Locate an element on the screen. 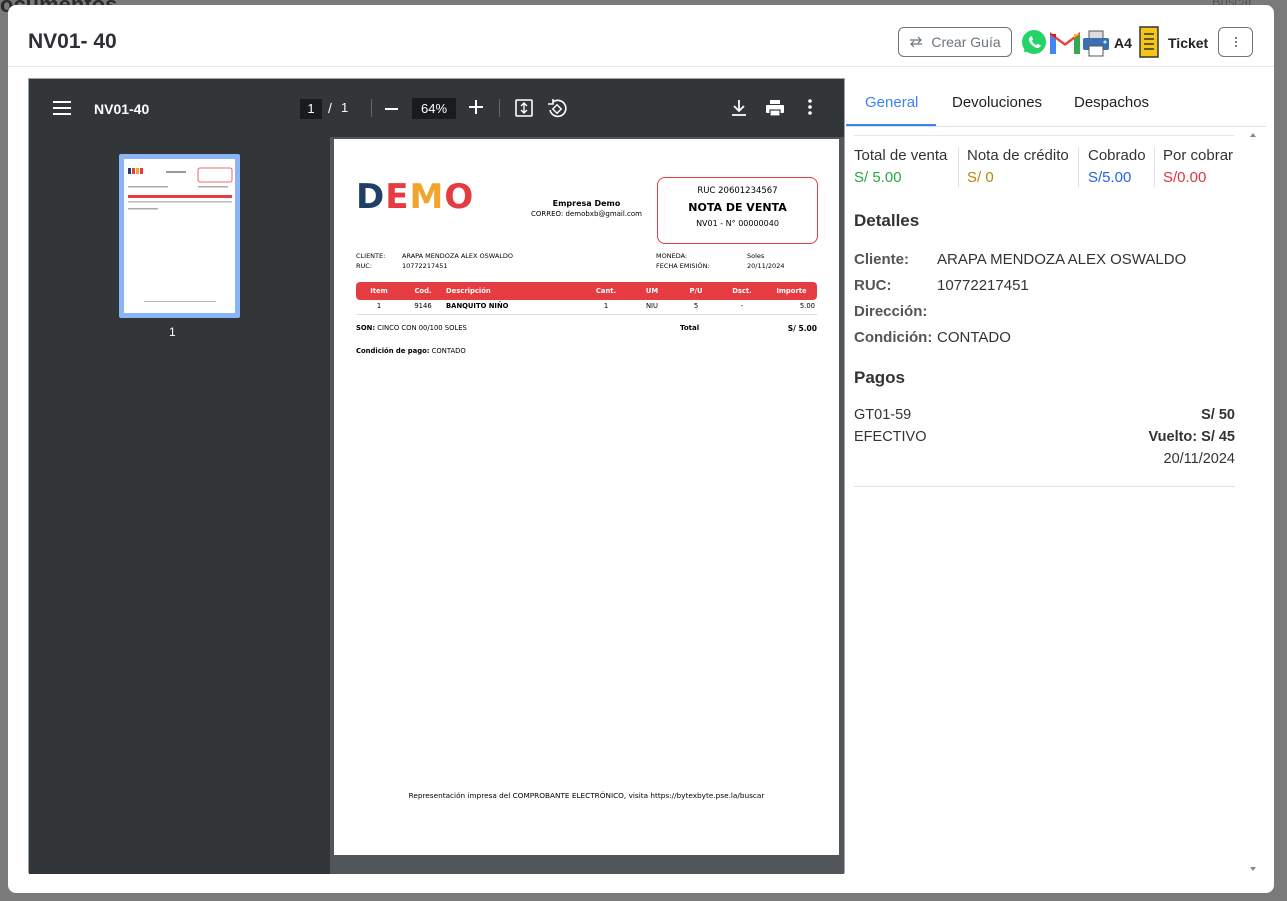 The width and height of the screenshot is (1287, 901). column-header: Cod. is located at coordinates (423, 291).